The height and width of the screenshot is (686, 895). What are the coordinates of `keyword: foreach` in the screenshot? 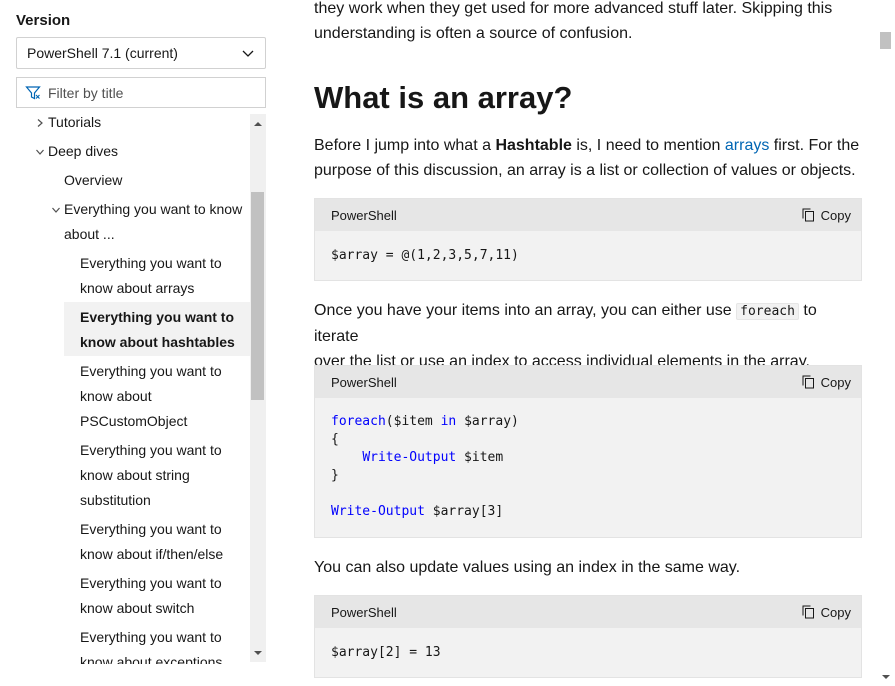 It's located at (358, 421).